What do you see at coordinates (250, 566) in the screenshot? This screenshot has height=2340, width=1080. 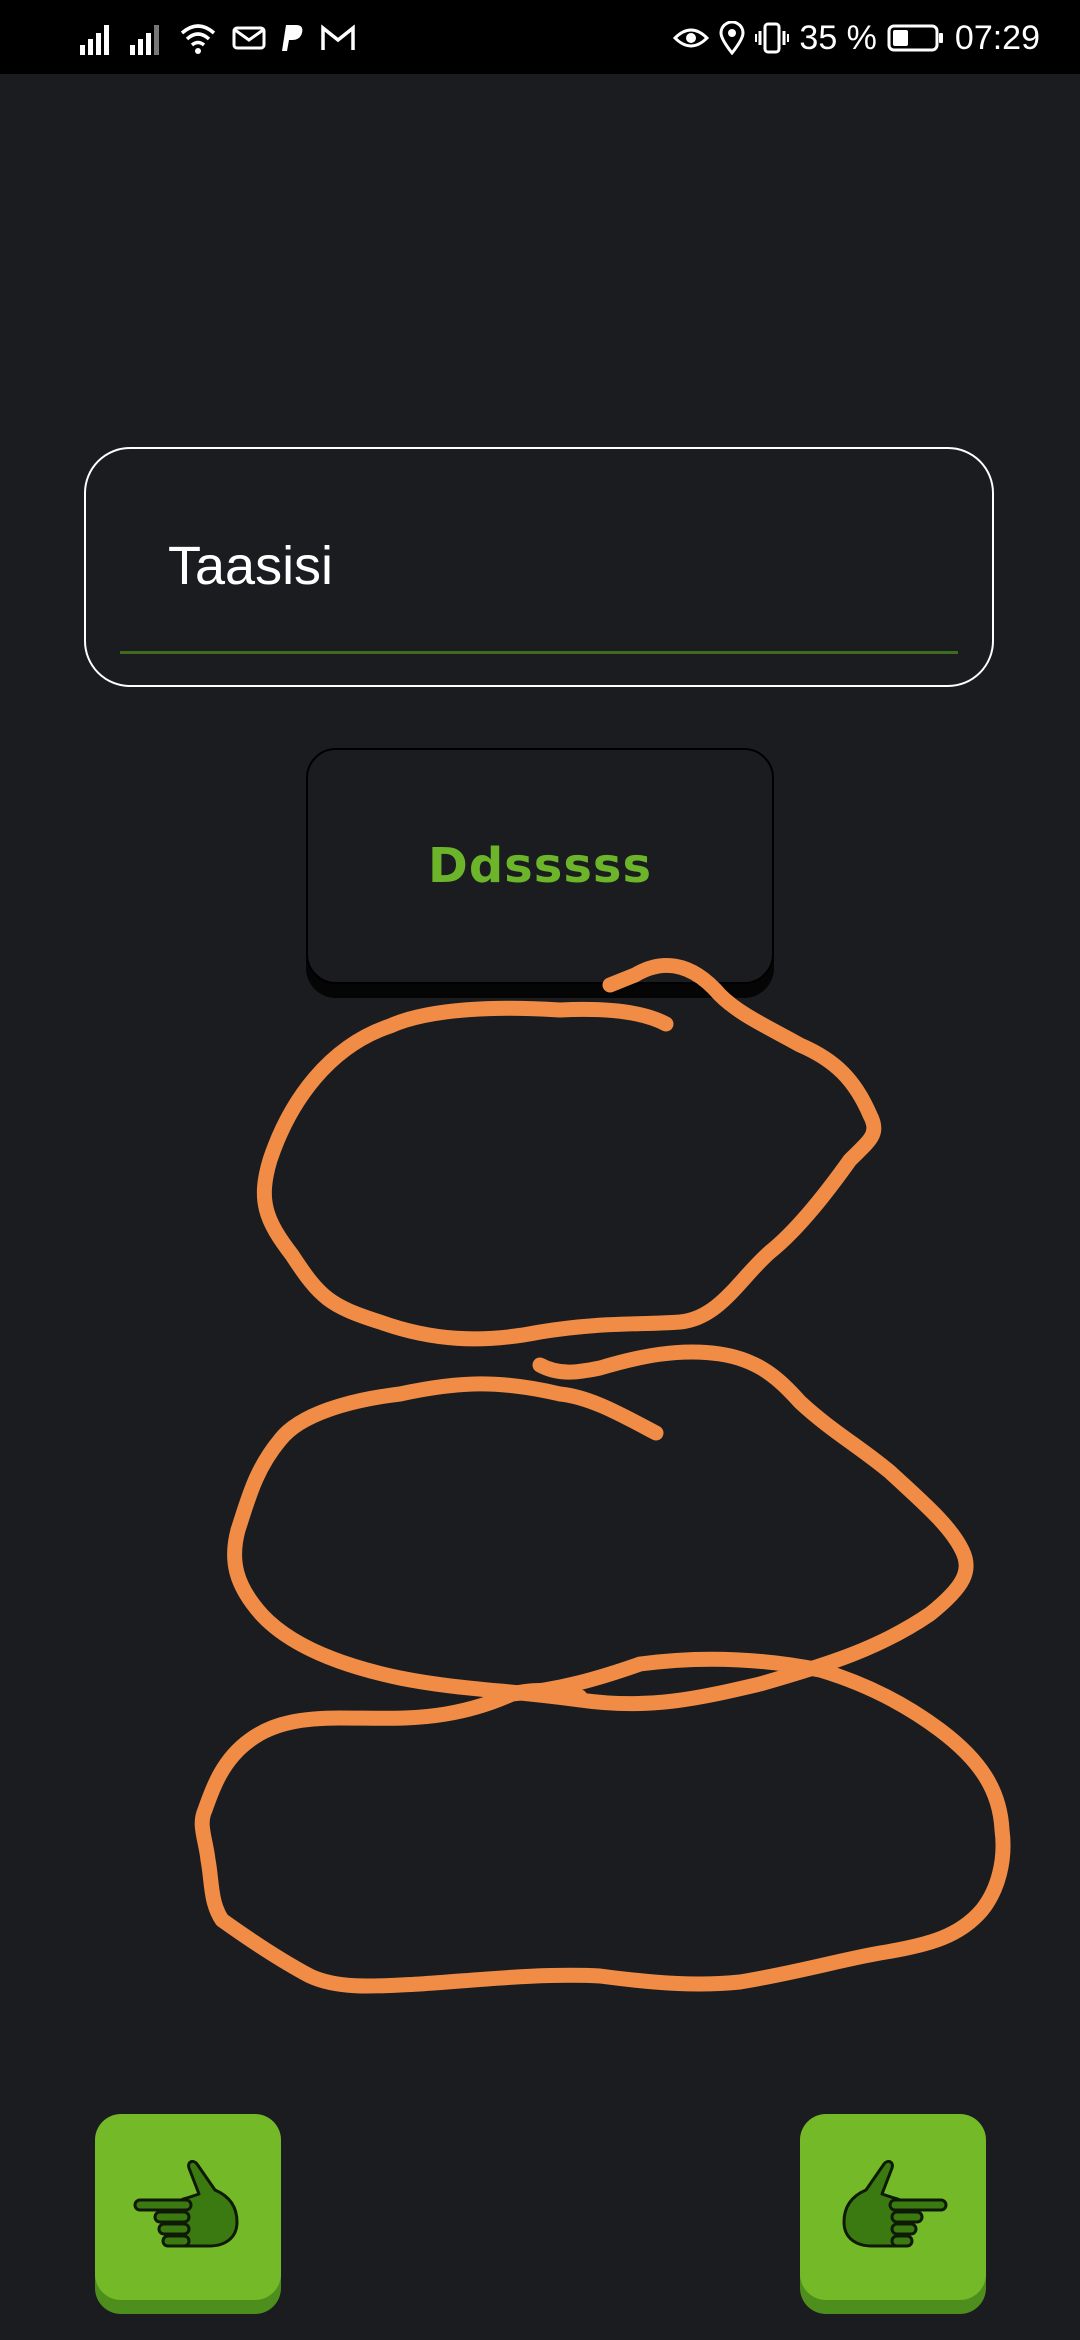 I see `text-field-value: Taasisi` at bounding box center [250, 566].